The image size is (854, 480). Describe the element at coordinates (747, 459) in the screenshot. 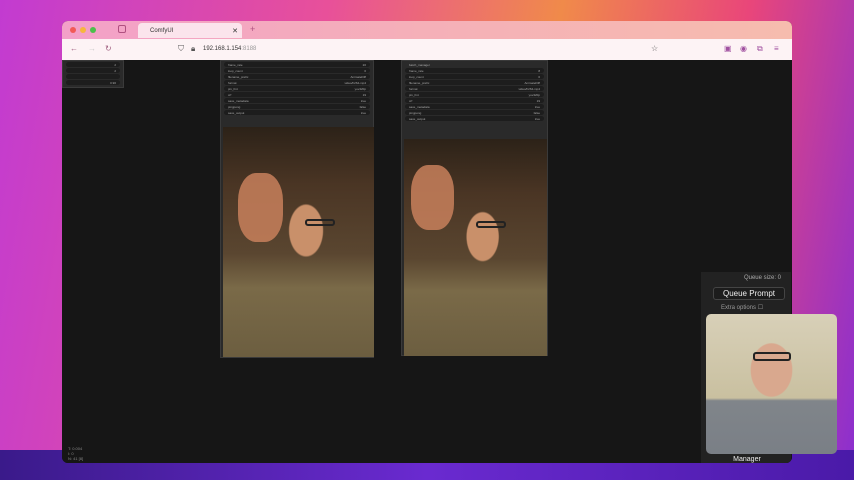

I see `manager-button: Manager` at that location.